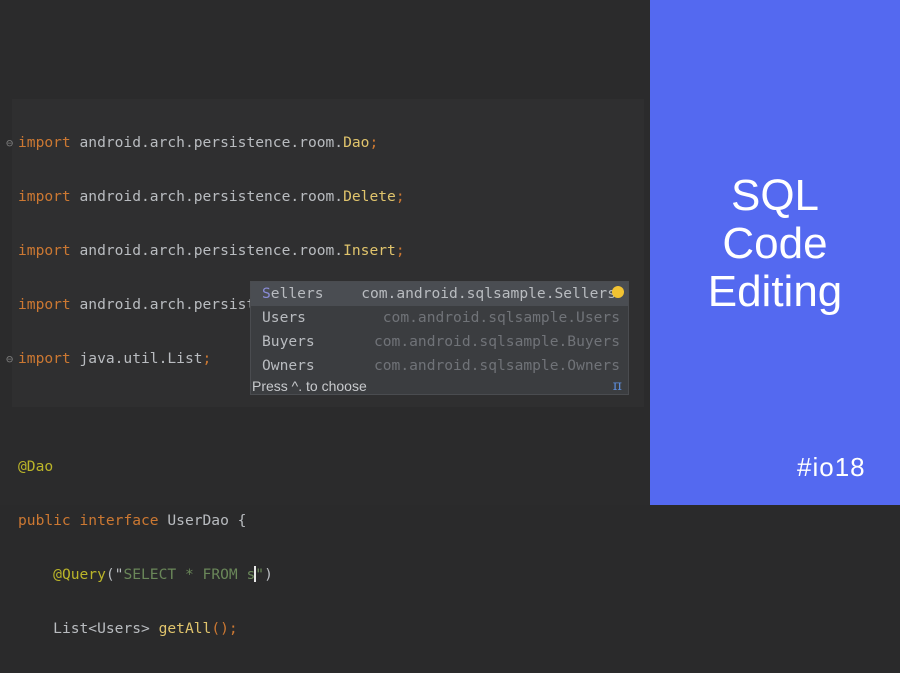 The image size is (900, 673). What do you see at coordinates (618, 292) in the screenshot?
I see `lightbulb-icon` at bounding box center [618, 292].